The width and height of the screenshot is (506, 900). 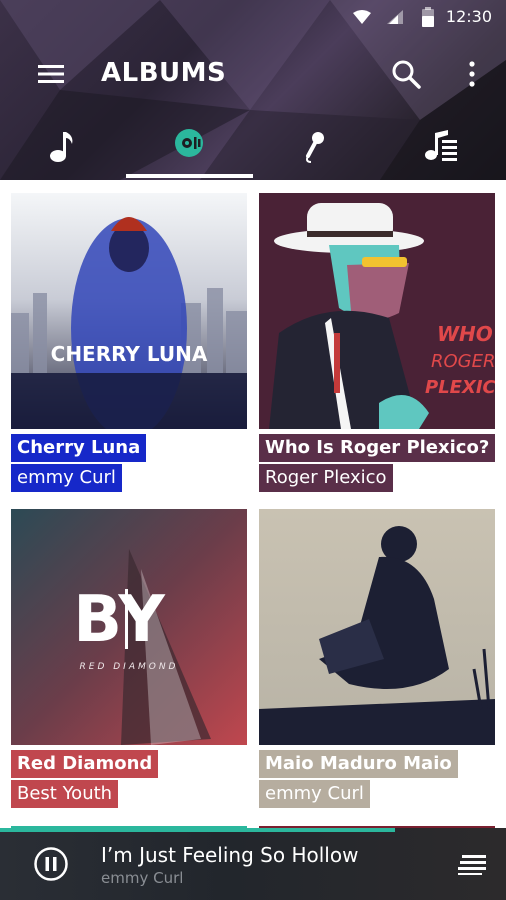 I want to click on tab-songs, so click(x=63, y=150).